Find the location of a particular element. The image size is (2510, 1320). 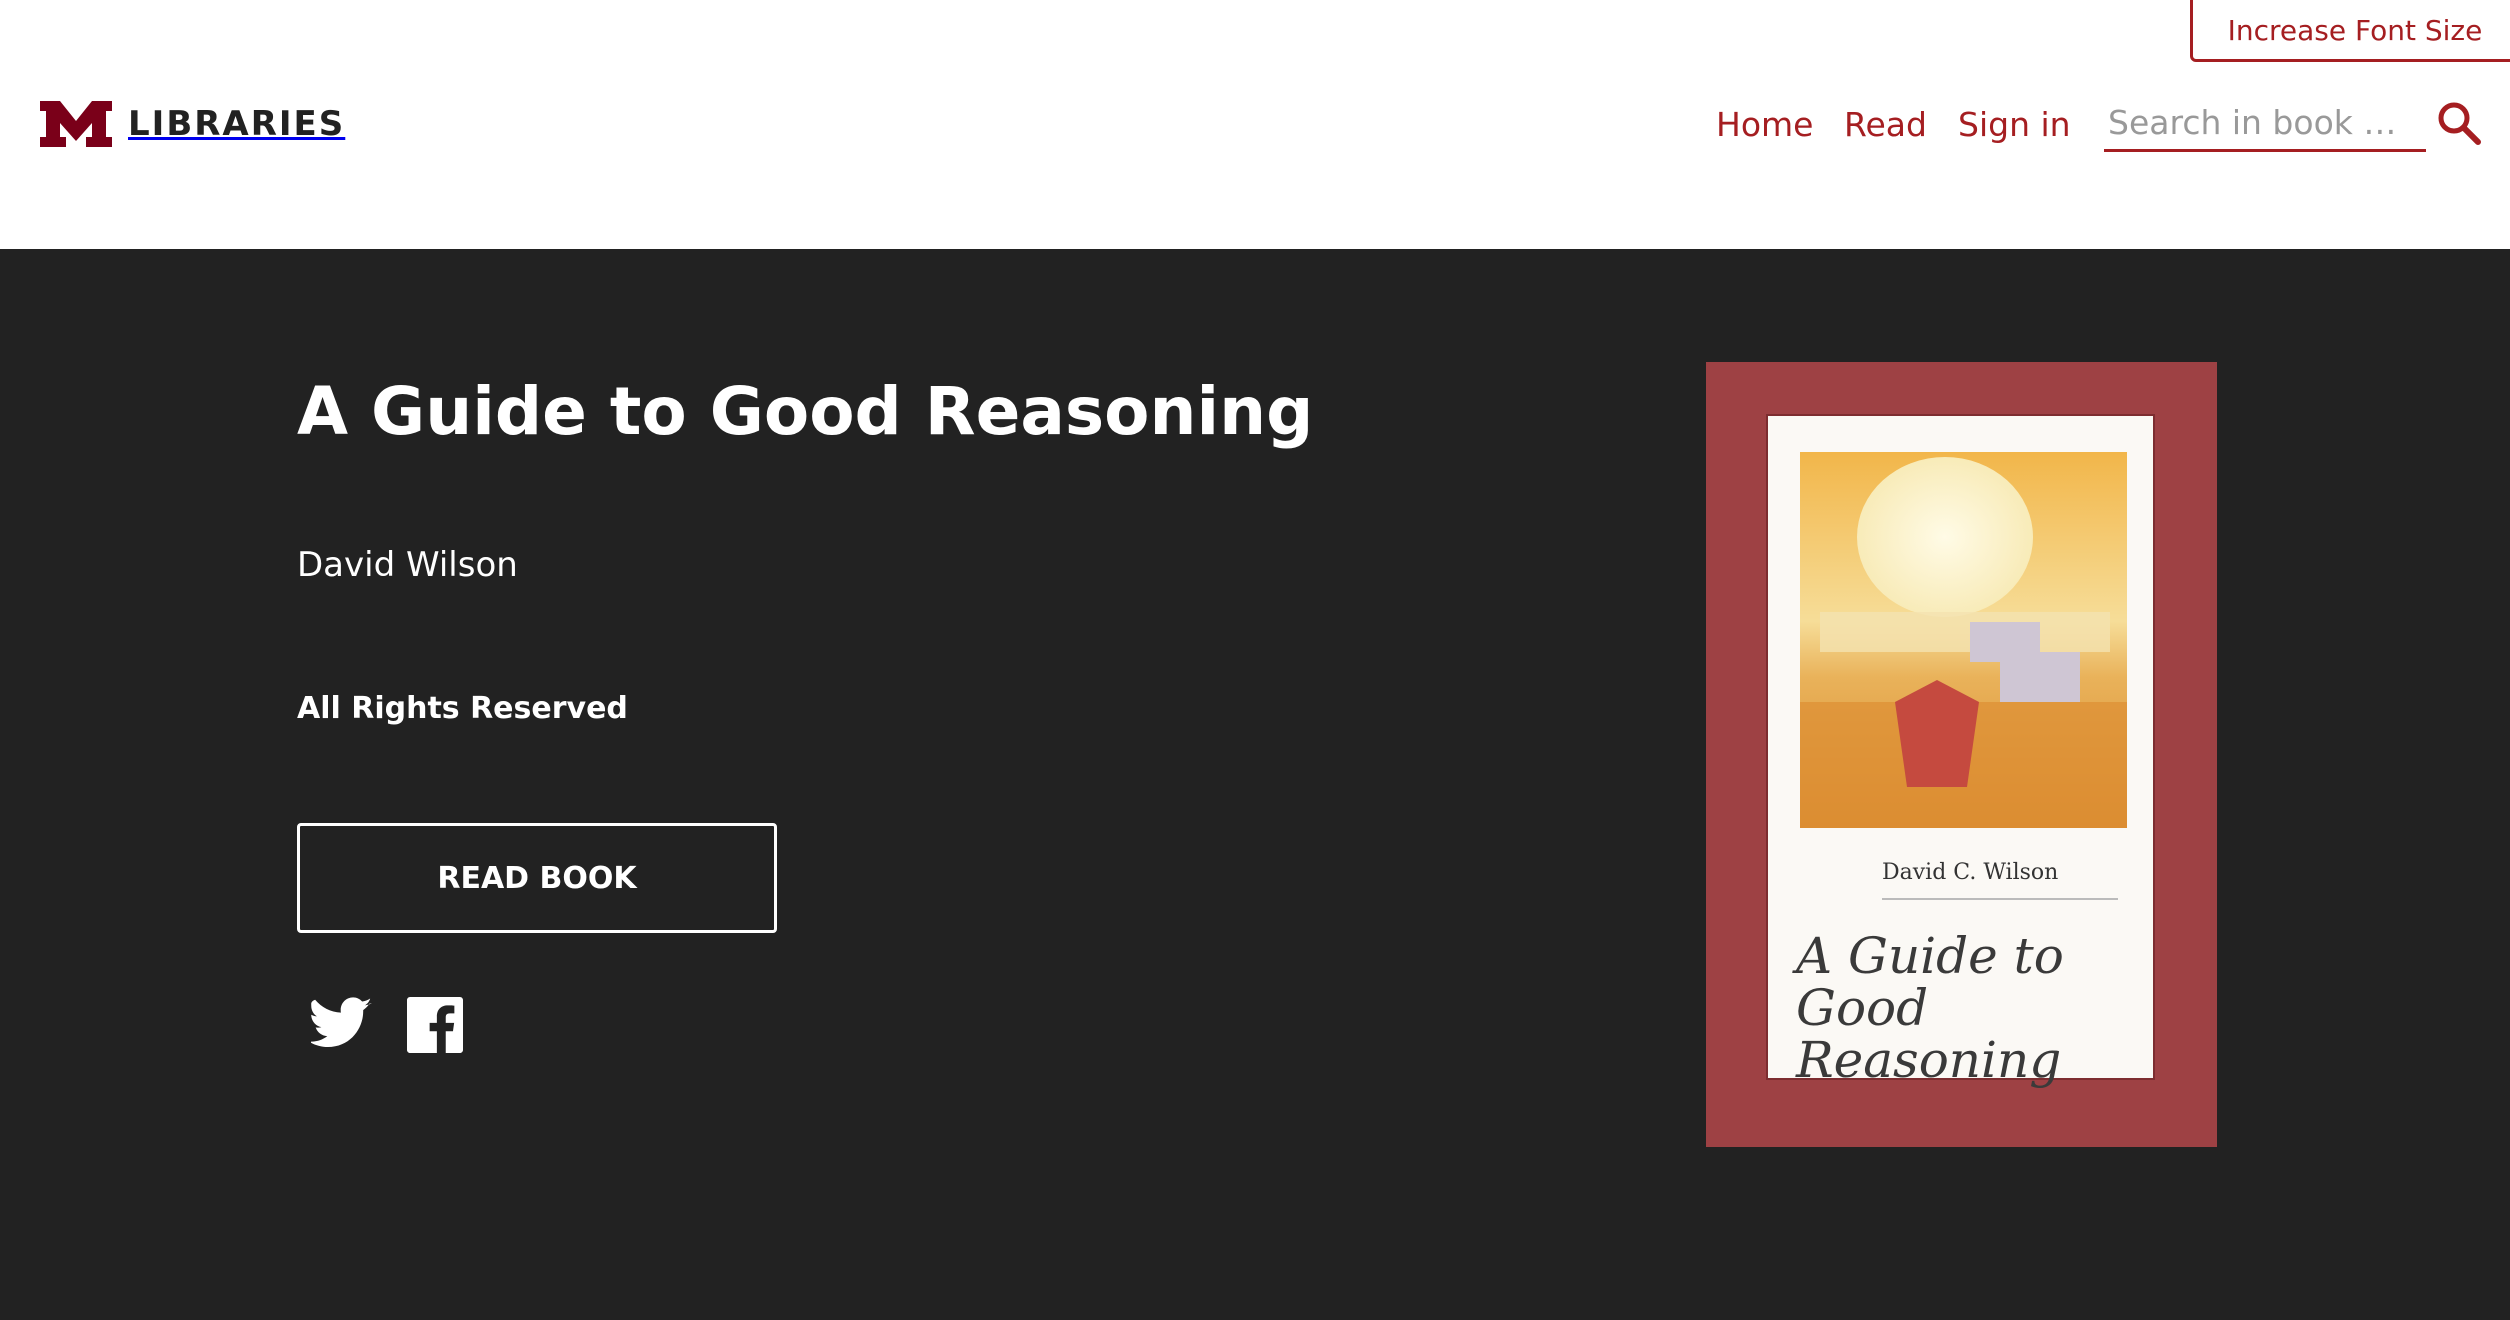

nav-sign-in-link: Sign in is located at coordinates (2014, 124).